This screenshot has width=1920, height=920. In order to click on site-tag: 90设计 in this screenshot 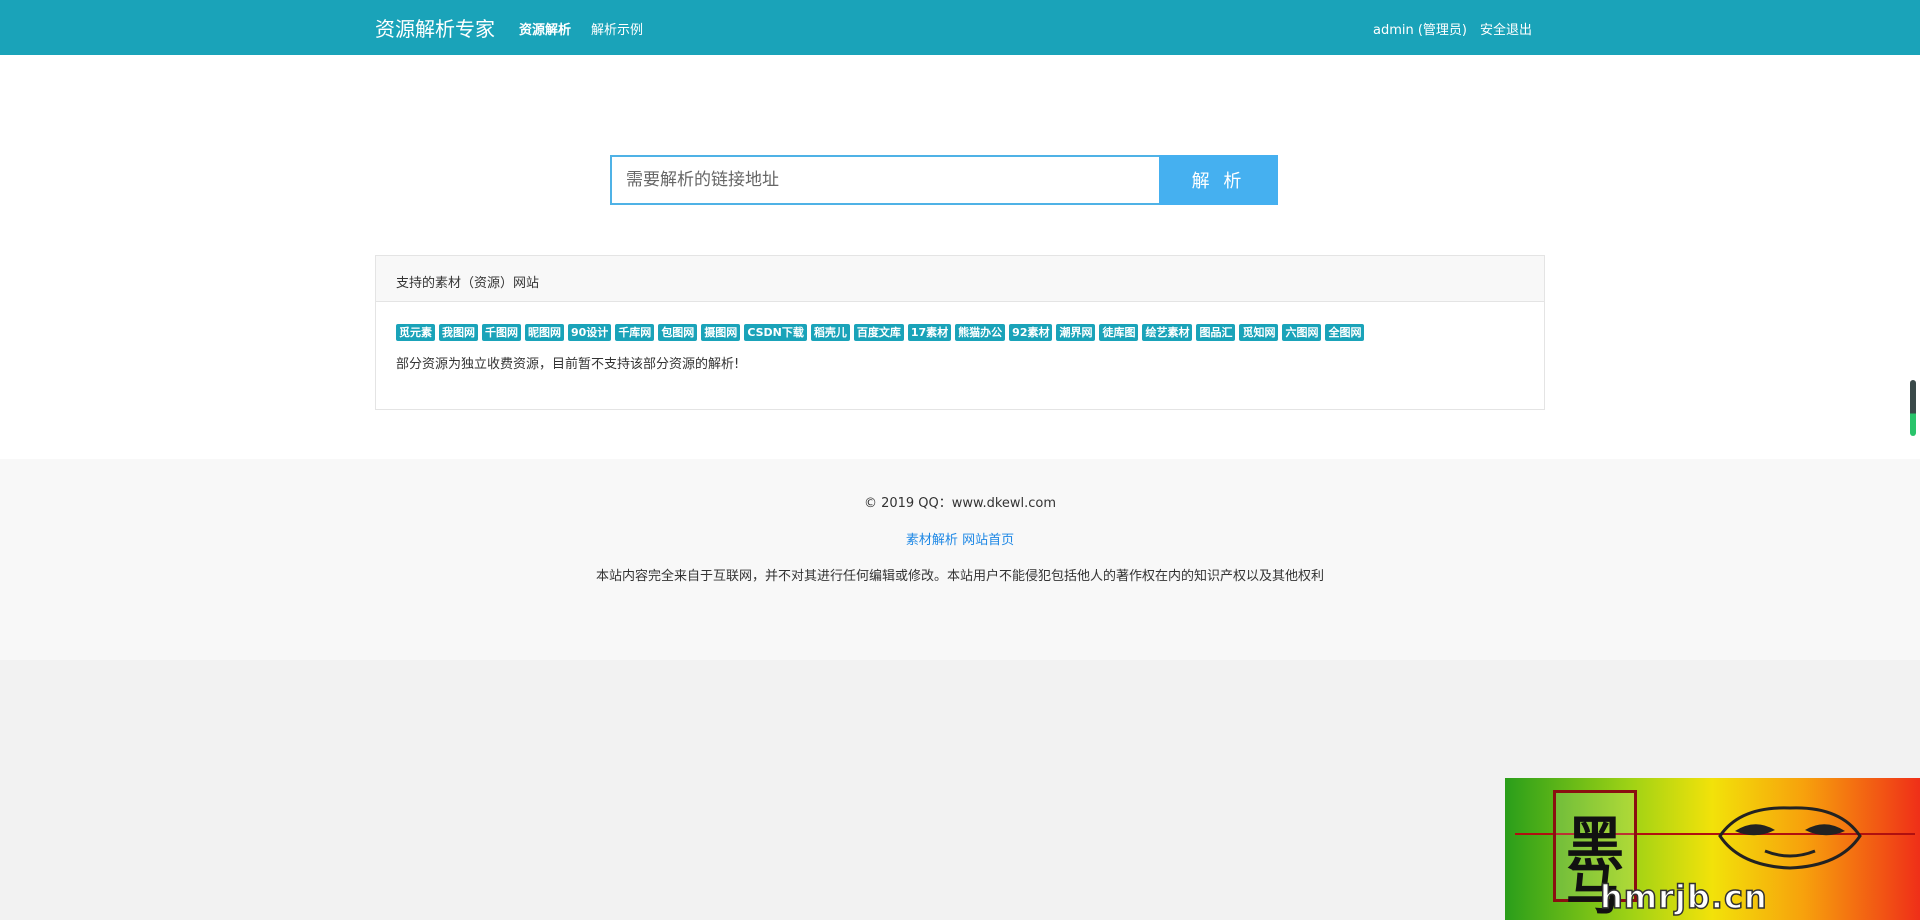, I will do `click(590, 332)`.